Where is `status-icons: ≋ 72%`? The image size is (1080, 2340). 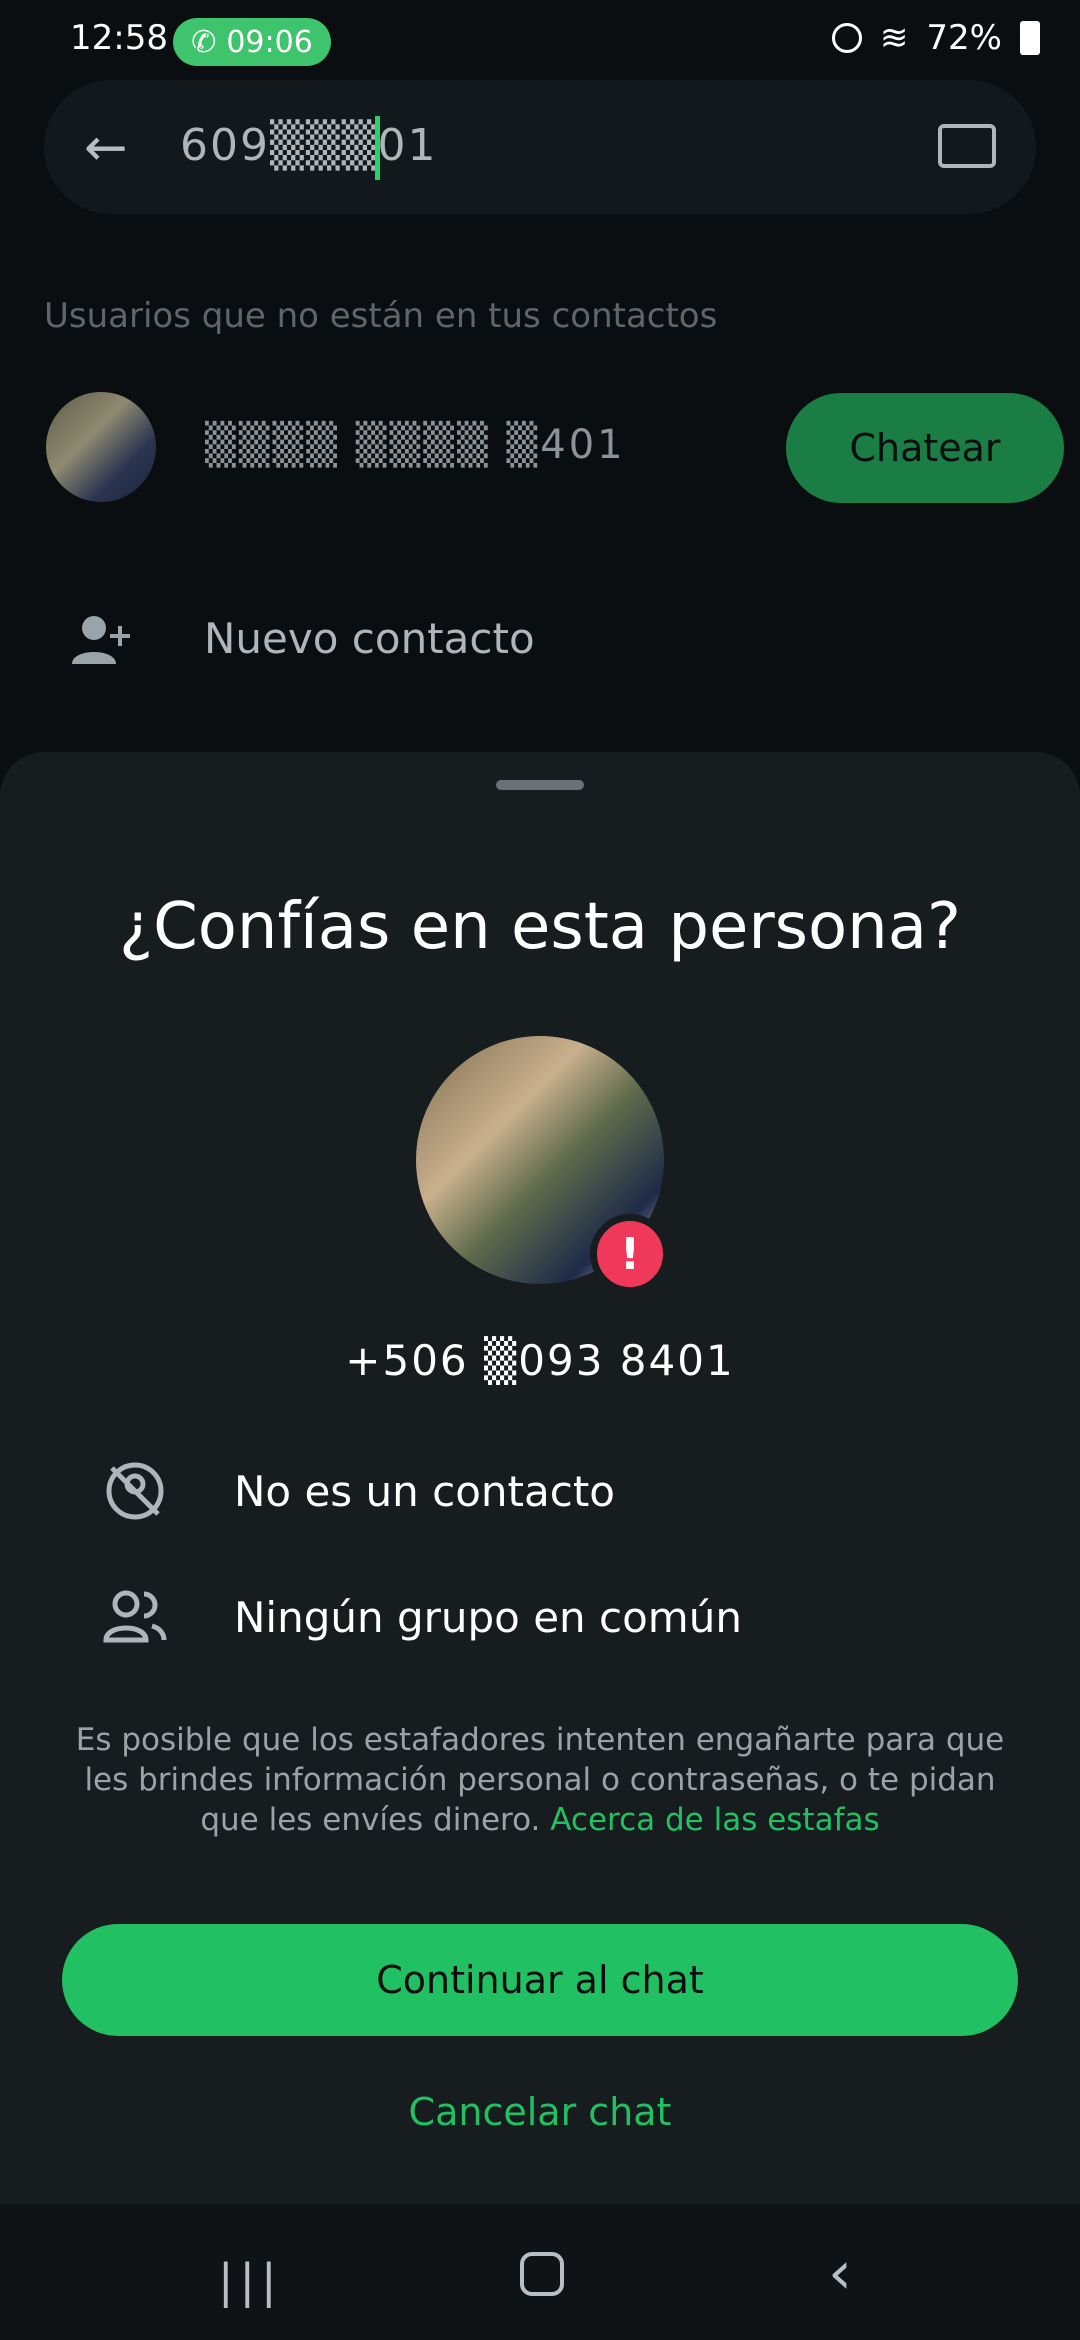 status-icons: ≋ 72% is located at coordinates (935, 38).